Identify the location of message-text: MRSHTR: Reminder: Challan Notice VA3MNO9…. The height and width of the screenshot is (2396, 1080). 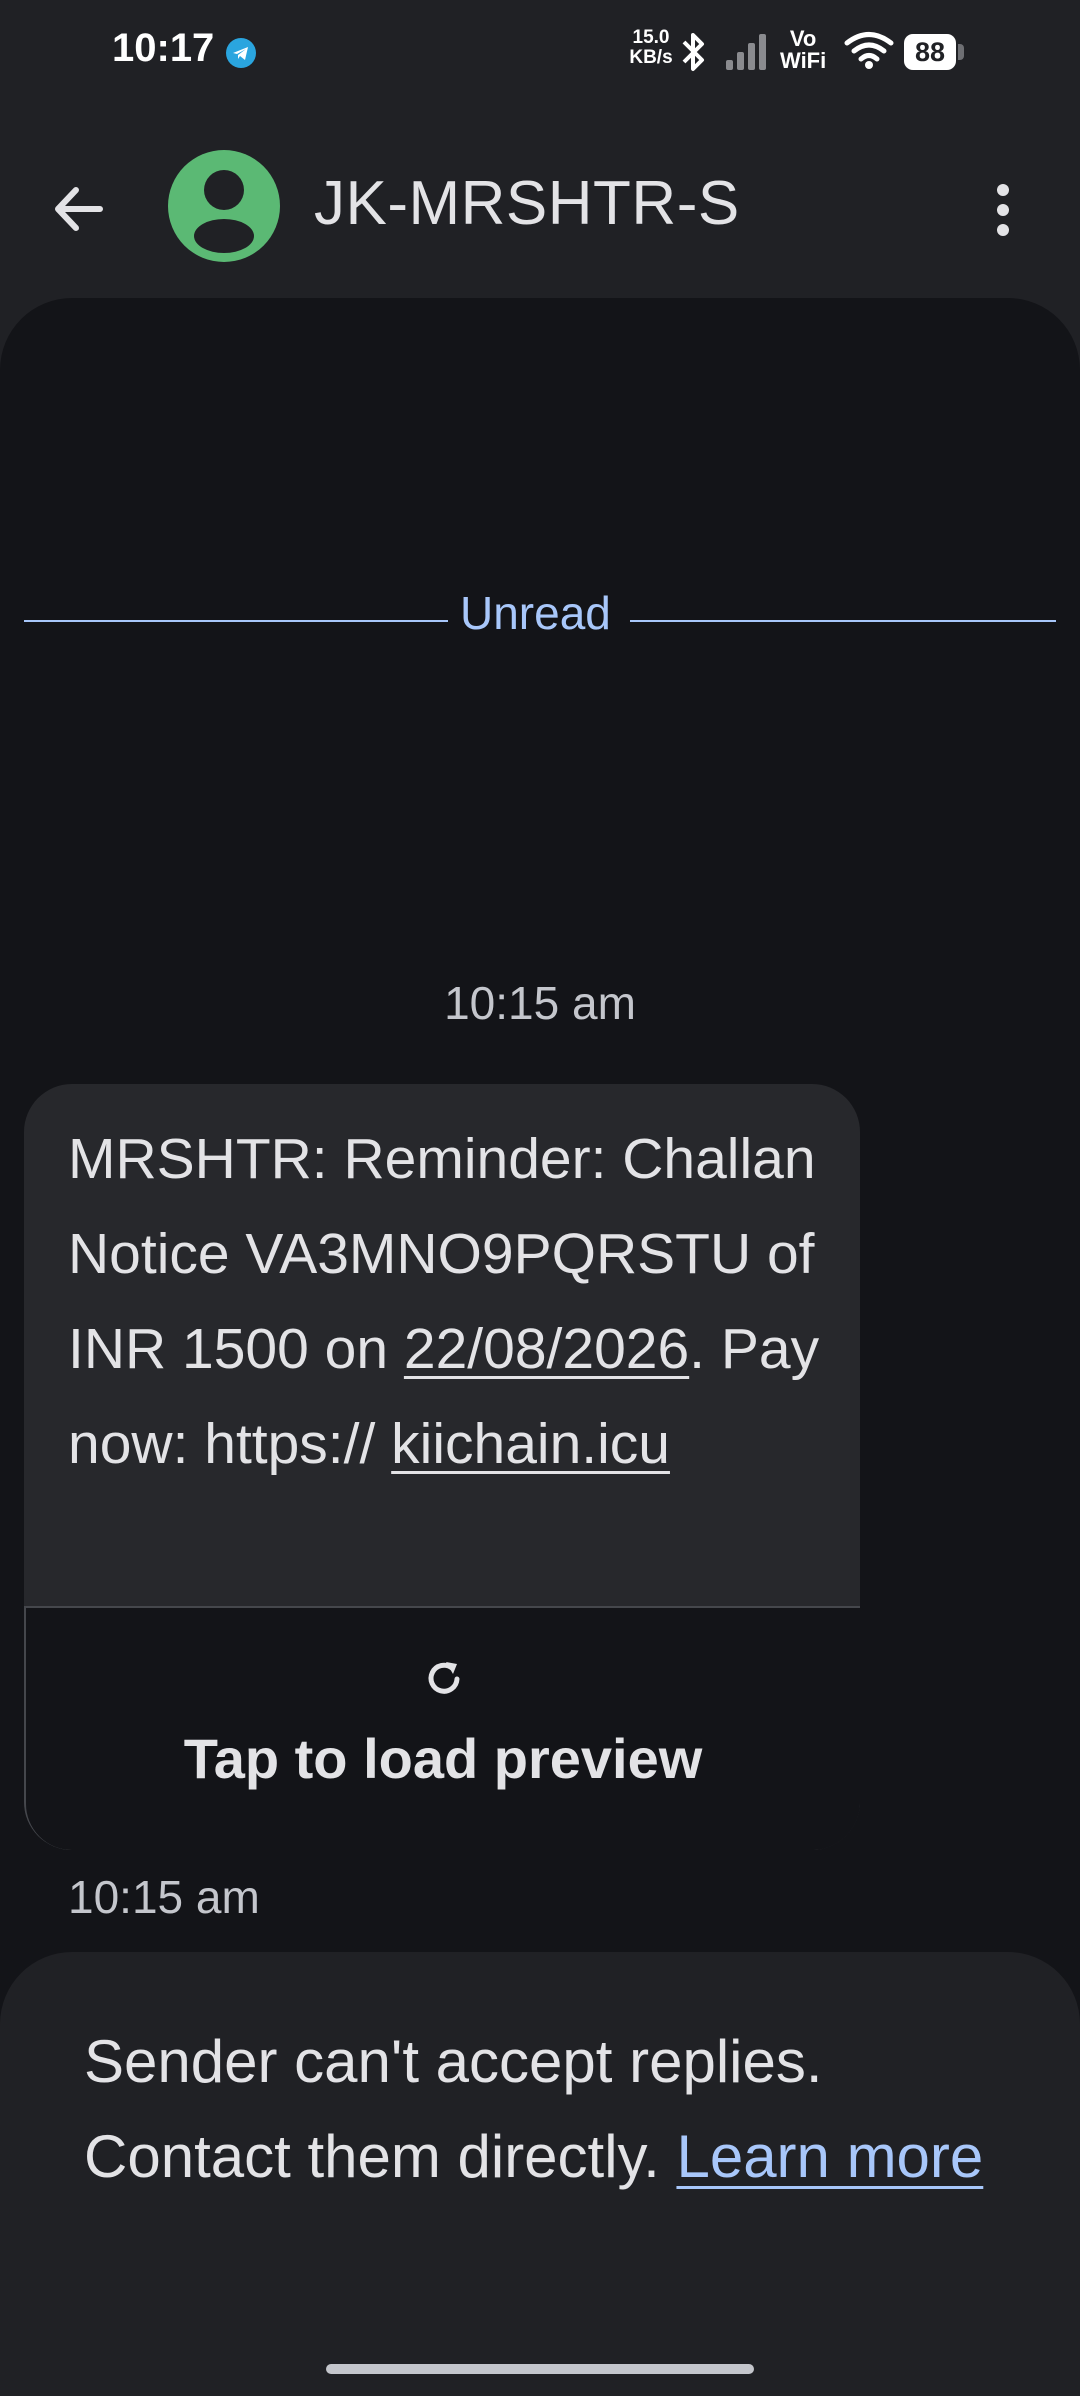
(458, 1302).